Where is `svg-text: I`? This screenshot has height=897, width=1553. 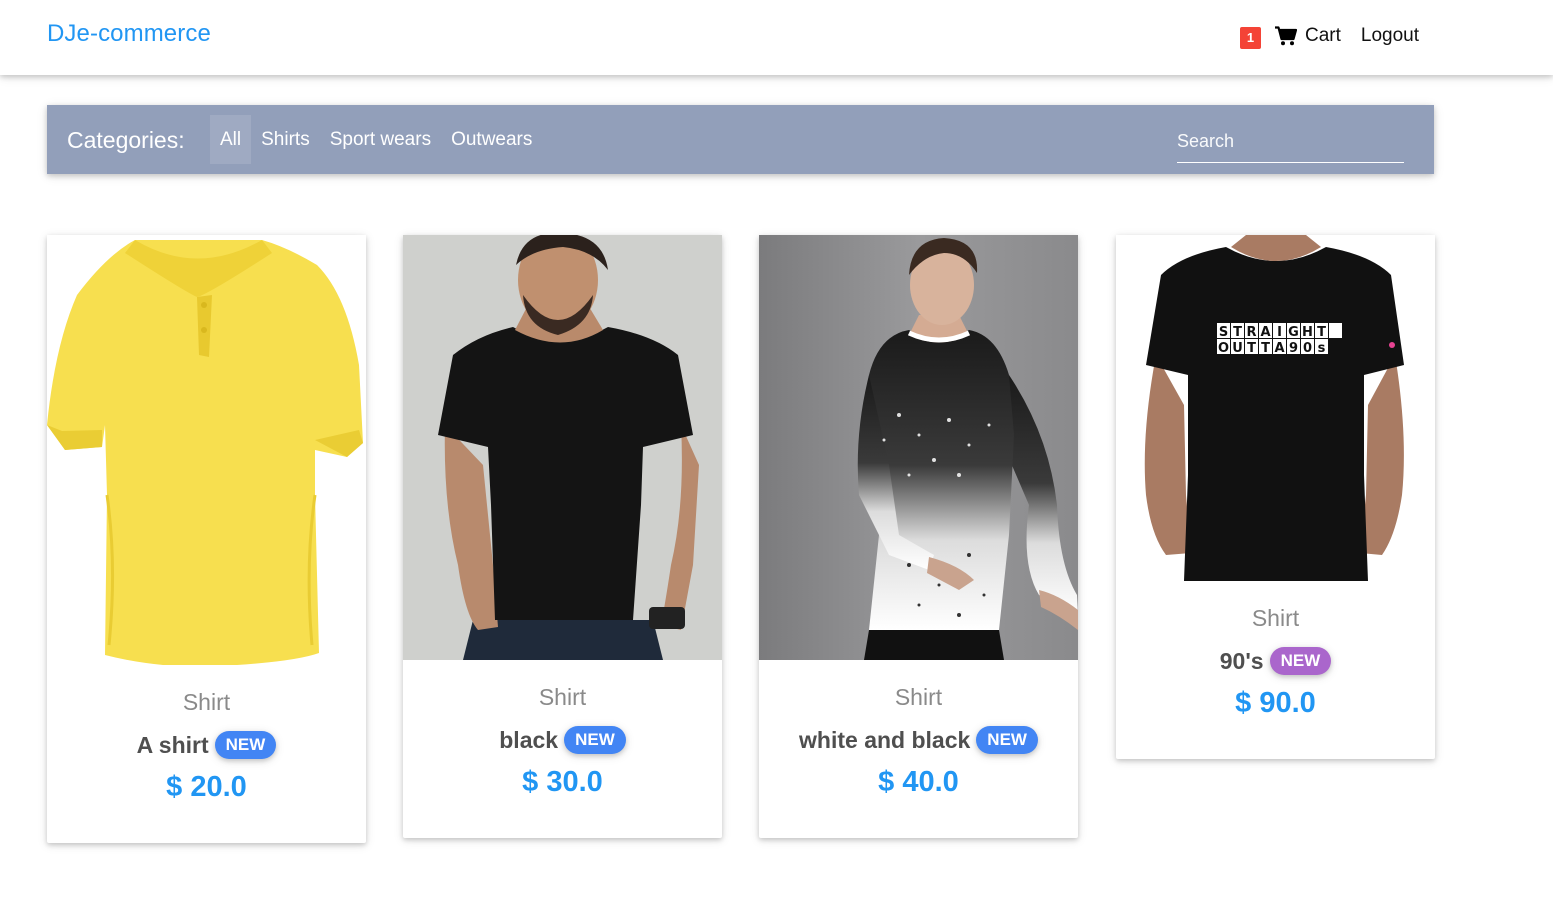
svg-text: I is located at coordinates (1279, 332).